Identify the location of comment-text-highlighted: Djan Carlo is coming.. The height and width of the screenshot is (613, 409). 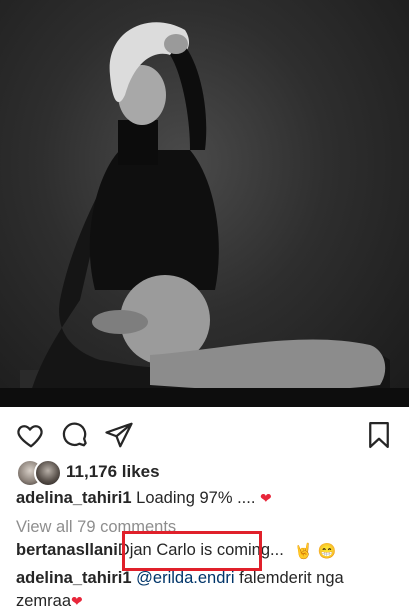
(196, 550).